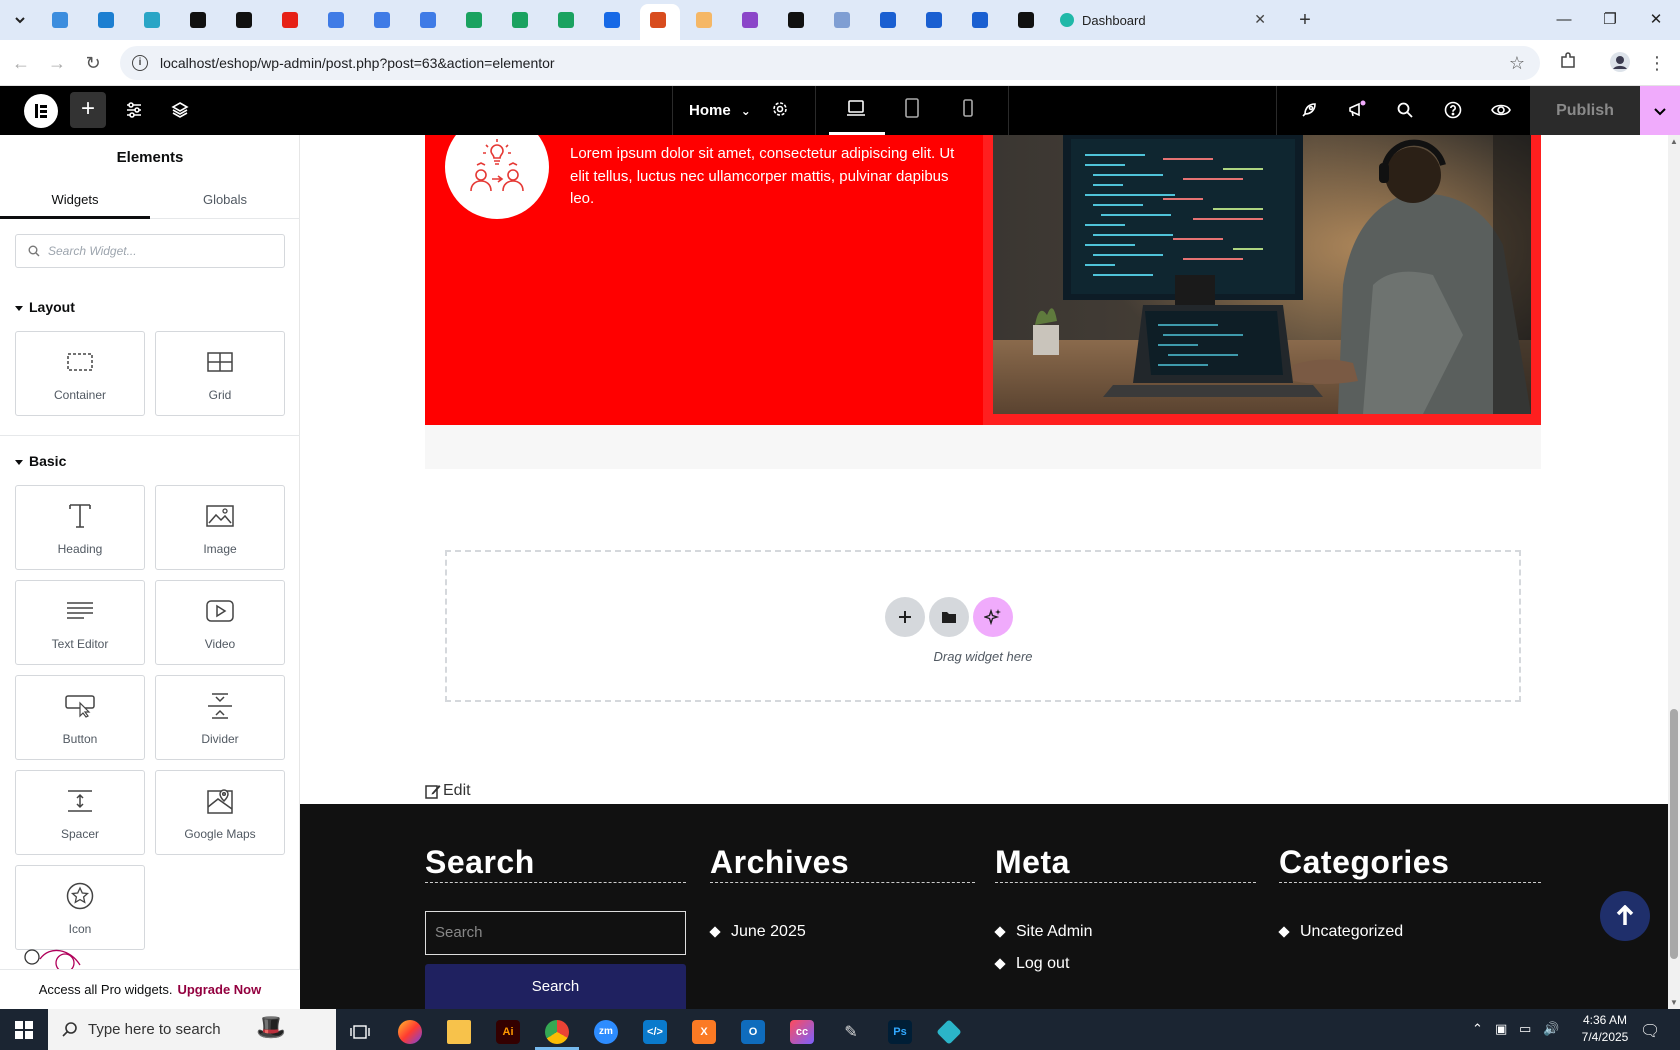 This screenshot has width=1680, height=1050. Describe the element at coordinates (21, 63) in the screenshot. I see `back-icon: ←` at that location.